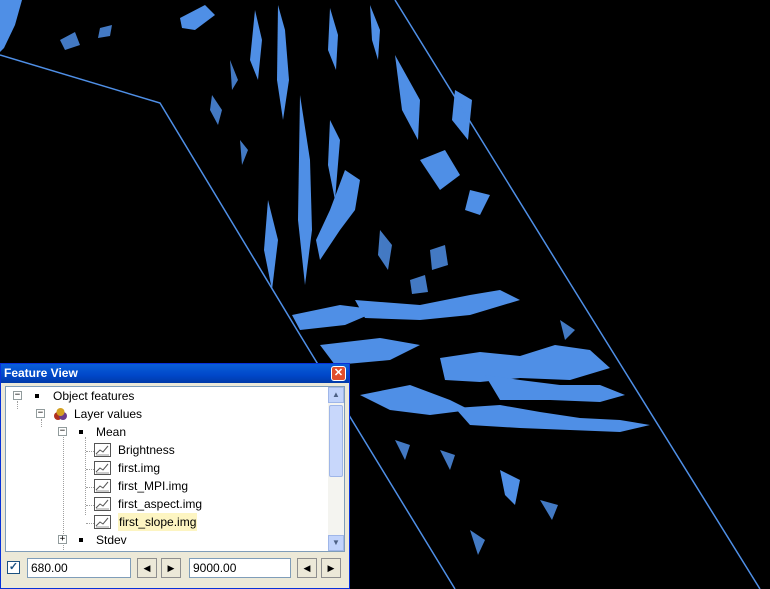 The width and height of the screenshot is (770, 589). Describe the element at coordinates (336, 543) in the screenshot. I see `scroll-down-button: ▼` at that location.